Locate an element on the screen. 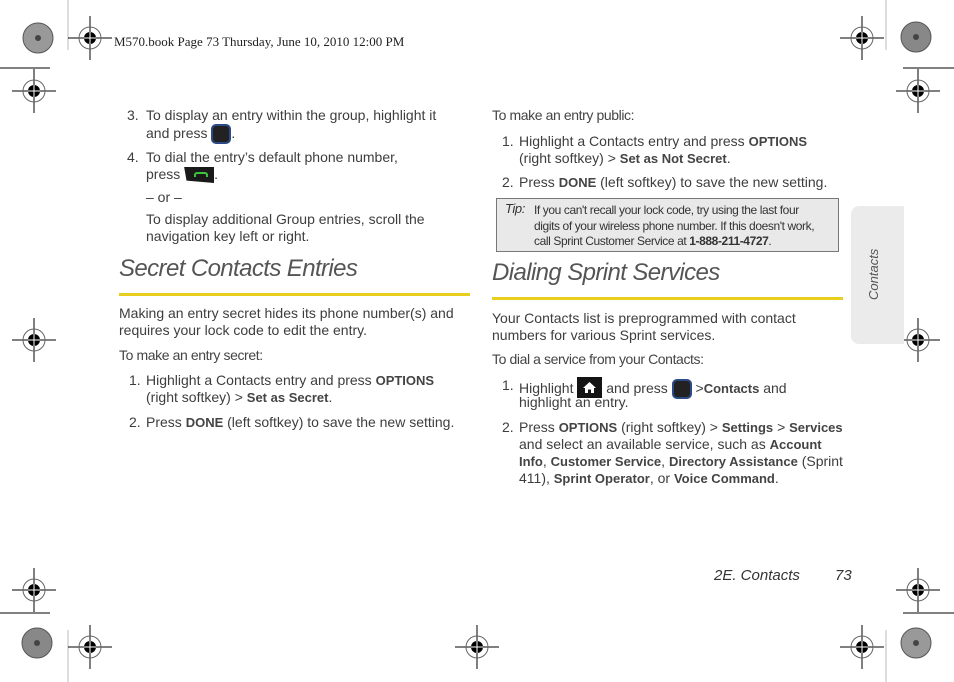  menu-option-label: Contacts is located at coordinates (731, 388).